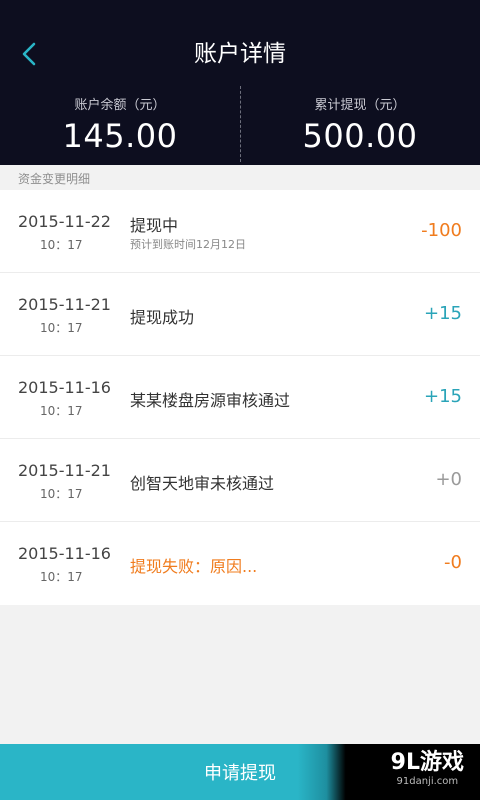 The image size is (480, 800). I want to click on record-row: 2015-11-21 10：17 创智天地审未核通过 +0, so click(240, 480).